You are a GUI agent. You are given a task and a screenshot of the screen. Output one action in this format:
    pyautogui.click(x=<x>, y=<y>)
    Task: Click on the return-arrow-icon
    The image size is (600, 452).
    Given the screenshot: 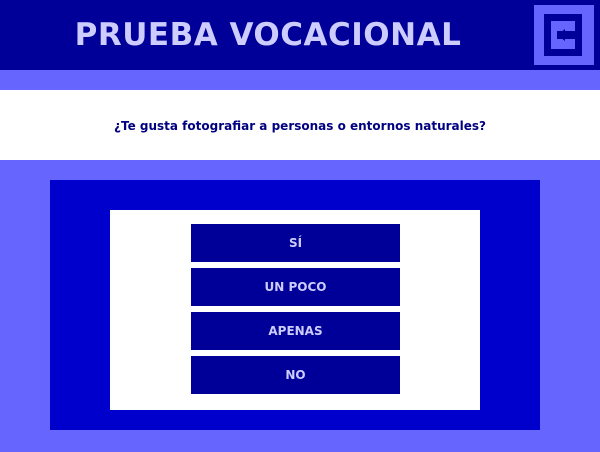 What is the action you would take?
    pyautogui.click(x=563, y=35)
    